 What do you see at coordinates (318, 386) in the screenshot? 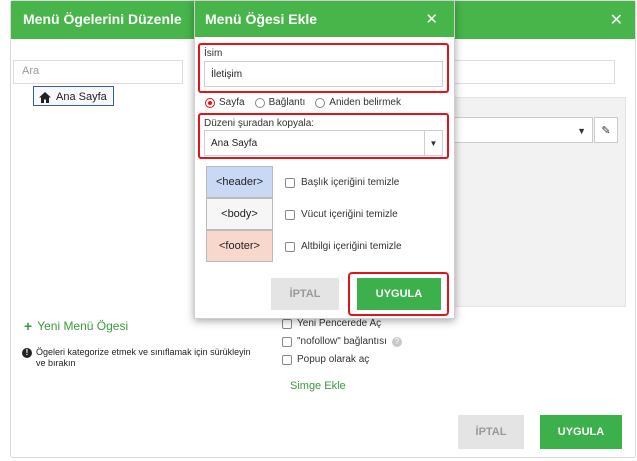
I see `add-icon-link: Simge Ekle` at bounding box center [318, 386].